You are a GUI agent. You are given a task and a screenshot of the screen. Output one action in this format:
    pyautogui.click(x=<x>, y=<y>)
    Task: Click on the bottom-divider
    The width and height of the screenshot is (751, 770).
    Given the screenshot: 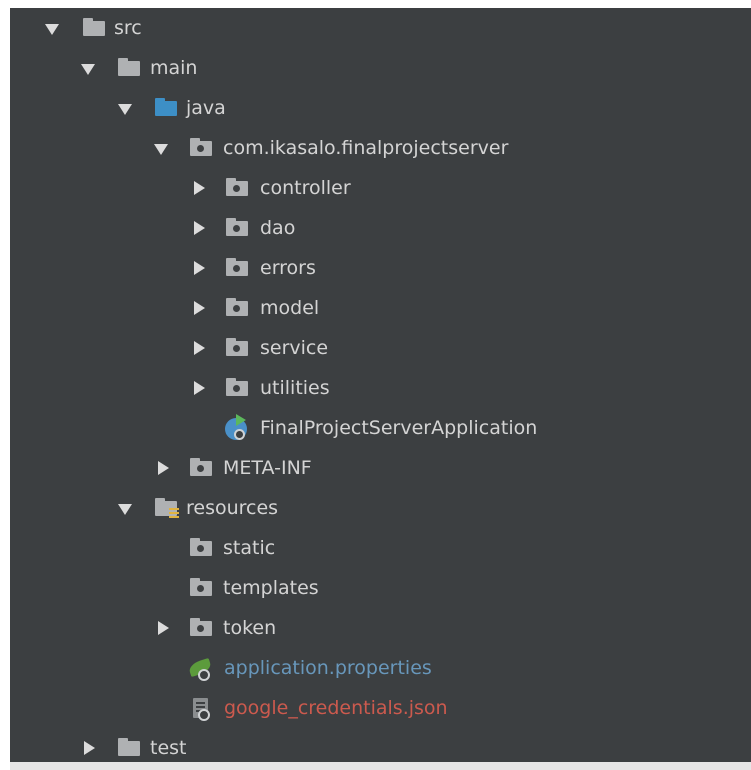 What is the action you would take?
    pyautogui.click(x=380, y=766)
    